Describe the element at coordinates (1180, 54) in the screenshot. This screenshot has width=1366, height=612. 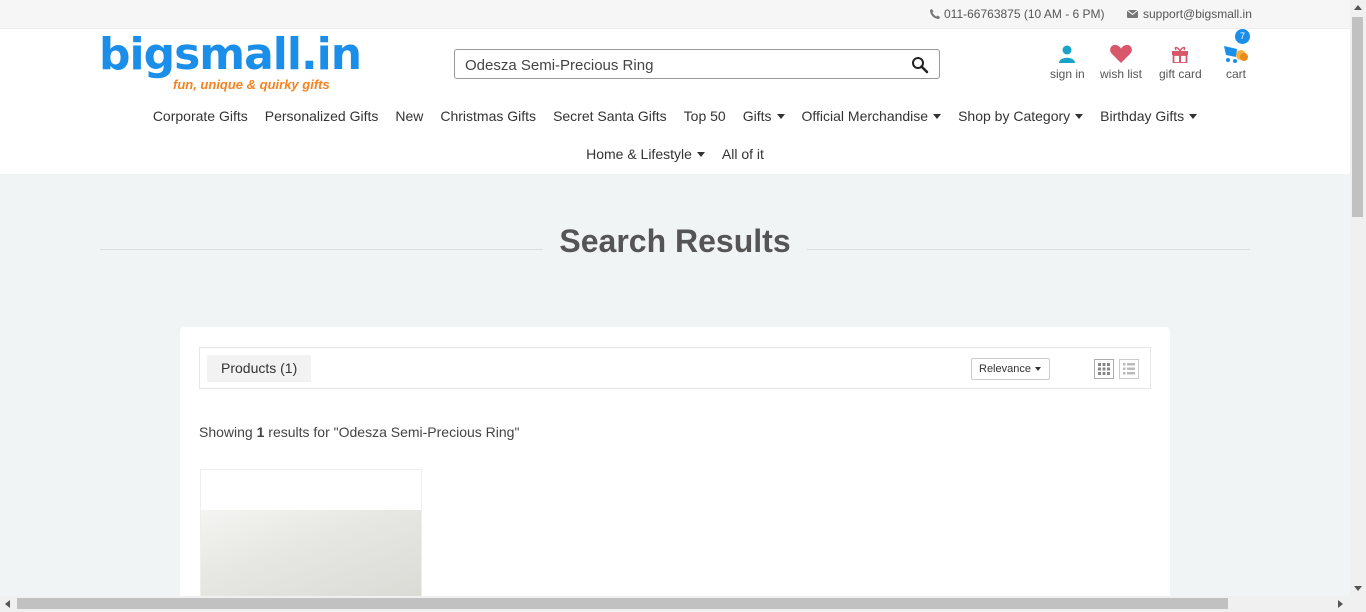
I see `gift-icon` at that location.